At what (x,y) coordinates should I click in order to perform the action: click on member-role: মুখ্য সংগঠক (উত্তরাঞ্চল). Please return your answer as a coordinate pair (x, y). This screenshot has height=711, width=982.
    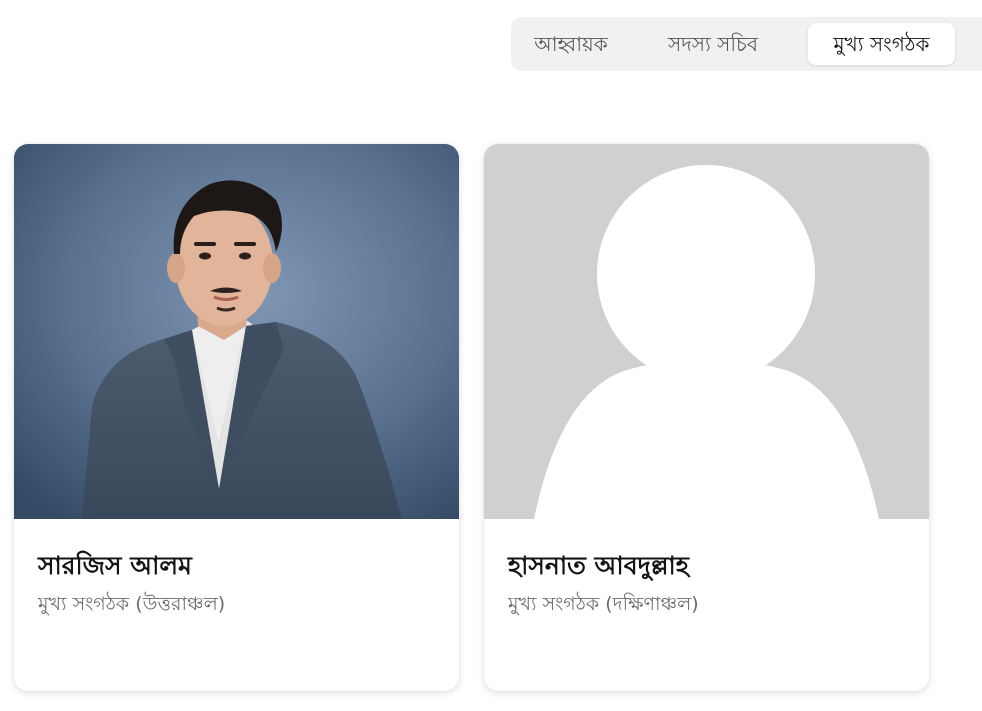
    Looking at the image, I should click on (132, 604).